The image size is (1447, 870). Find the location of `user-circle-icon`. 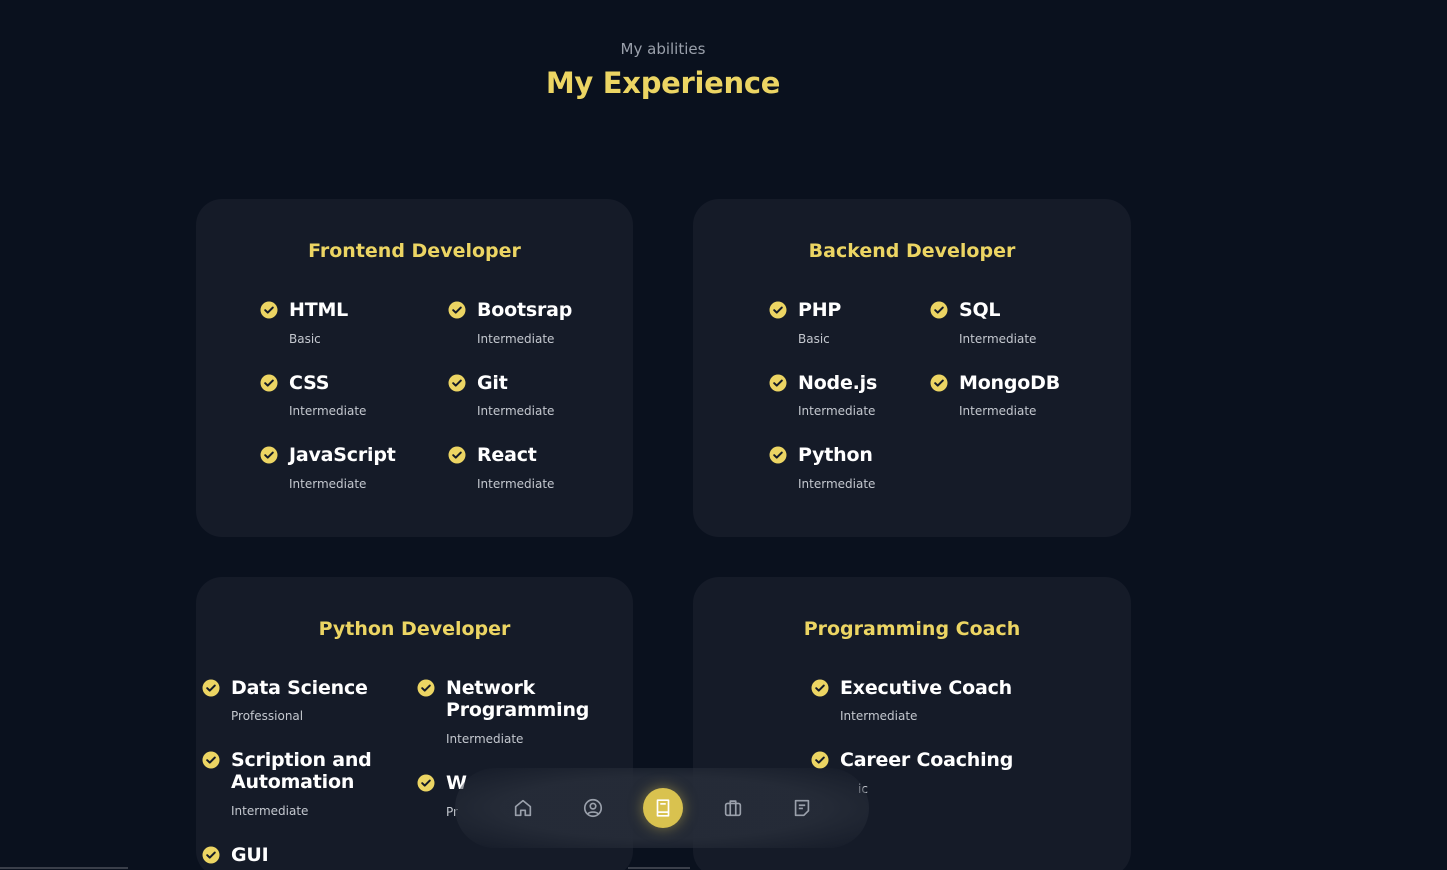

user-circle-icon is located at coordinates (593, 808).